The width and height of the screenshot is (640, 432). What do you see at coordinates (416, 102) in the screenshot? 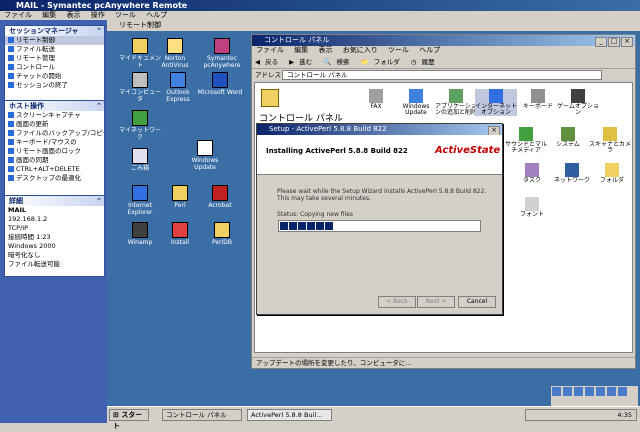
I see `cp-item-windows-update: Windows Update` at bounding box center [416, 102].